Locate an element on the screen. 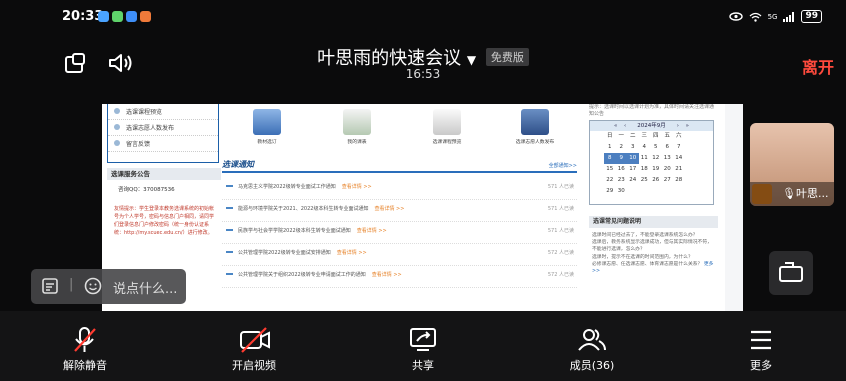 The height and width of the screenshot is (381, 846). tile: 教材选订 is located at coordinates (267, 127).